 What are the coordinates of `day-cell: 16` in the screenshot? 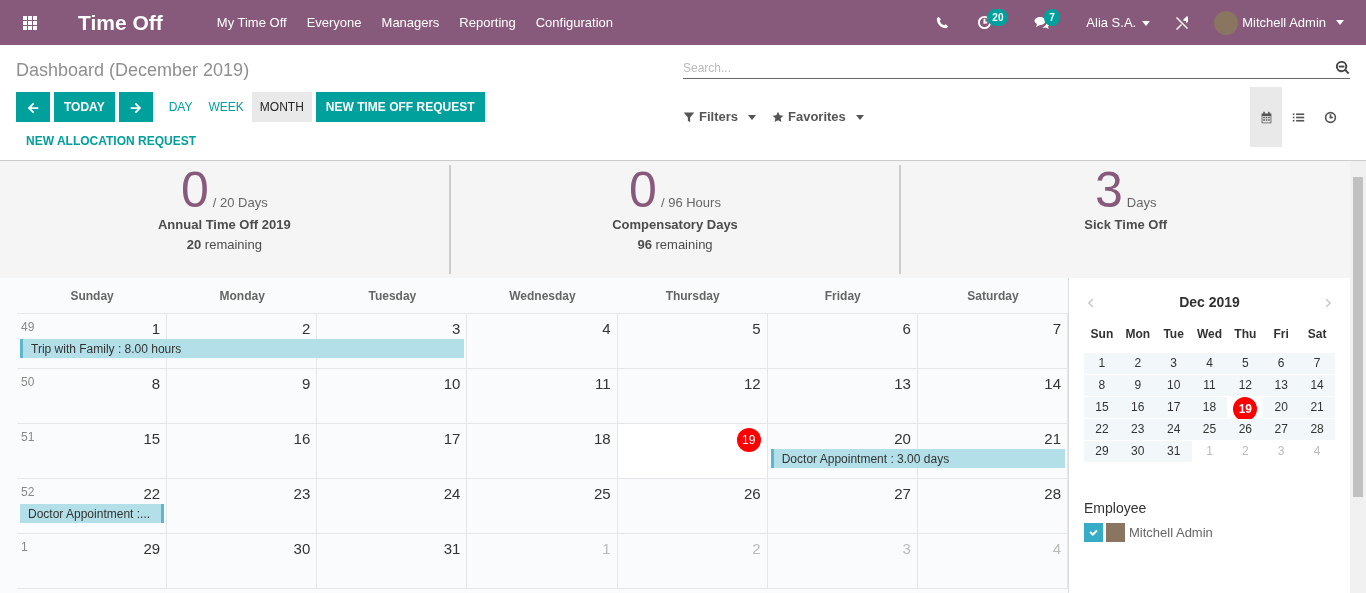 It's located at (242, 451).